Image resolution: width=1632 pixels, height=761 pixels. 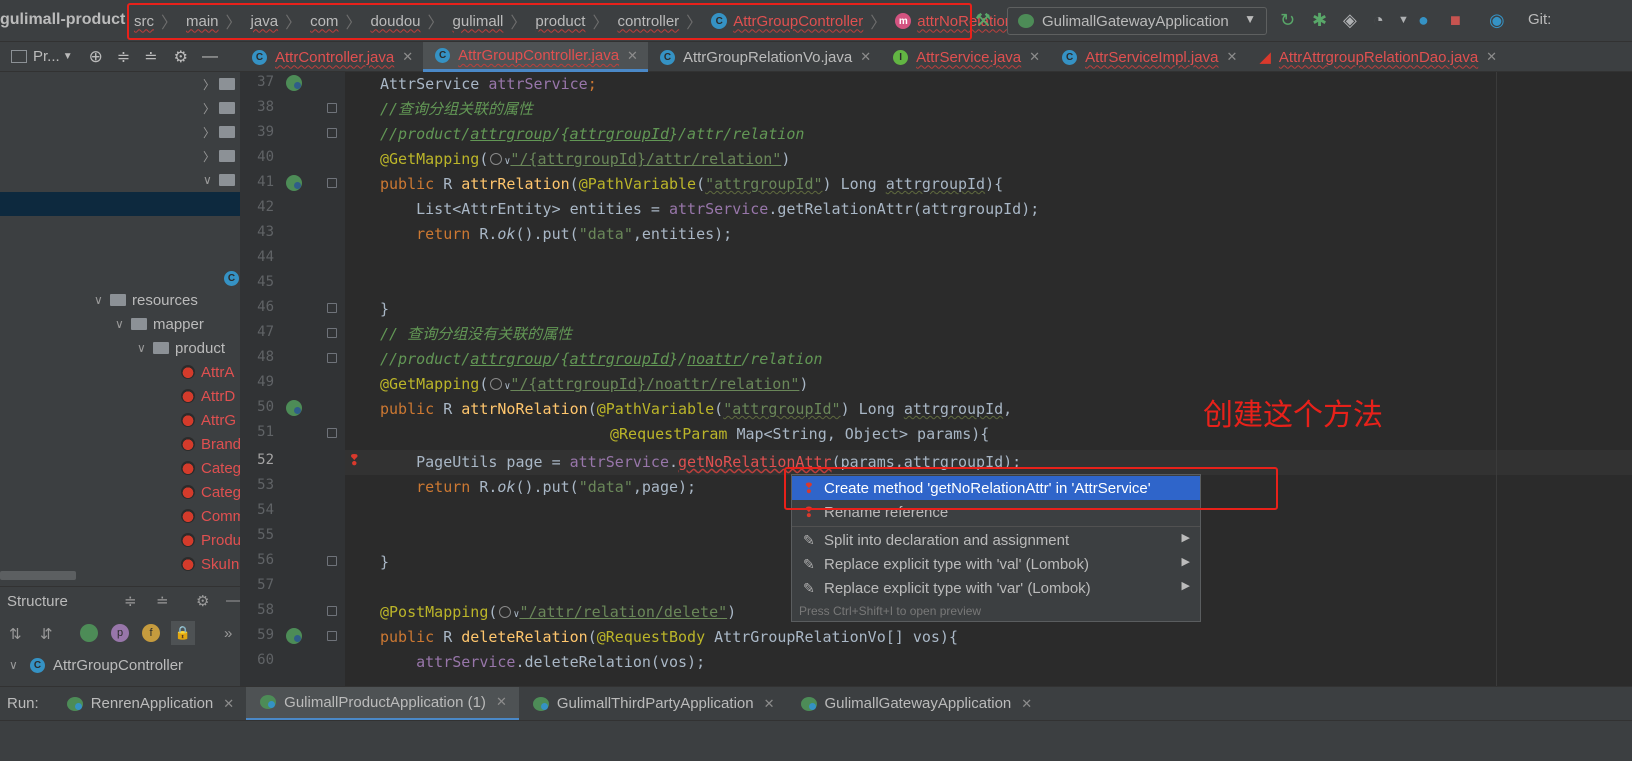 What do you see at coordinates (983, 20) in the screenshot?
I see `build-hammer-icon: ⚒` at bounding box center [983, 20].